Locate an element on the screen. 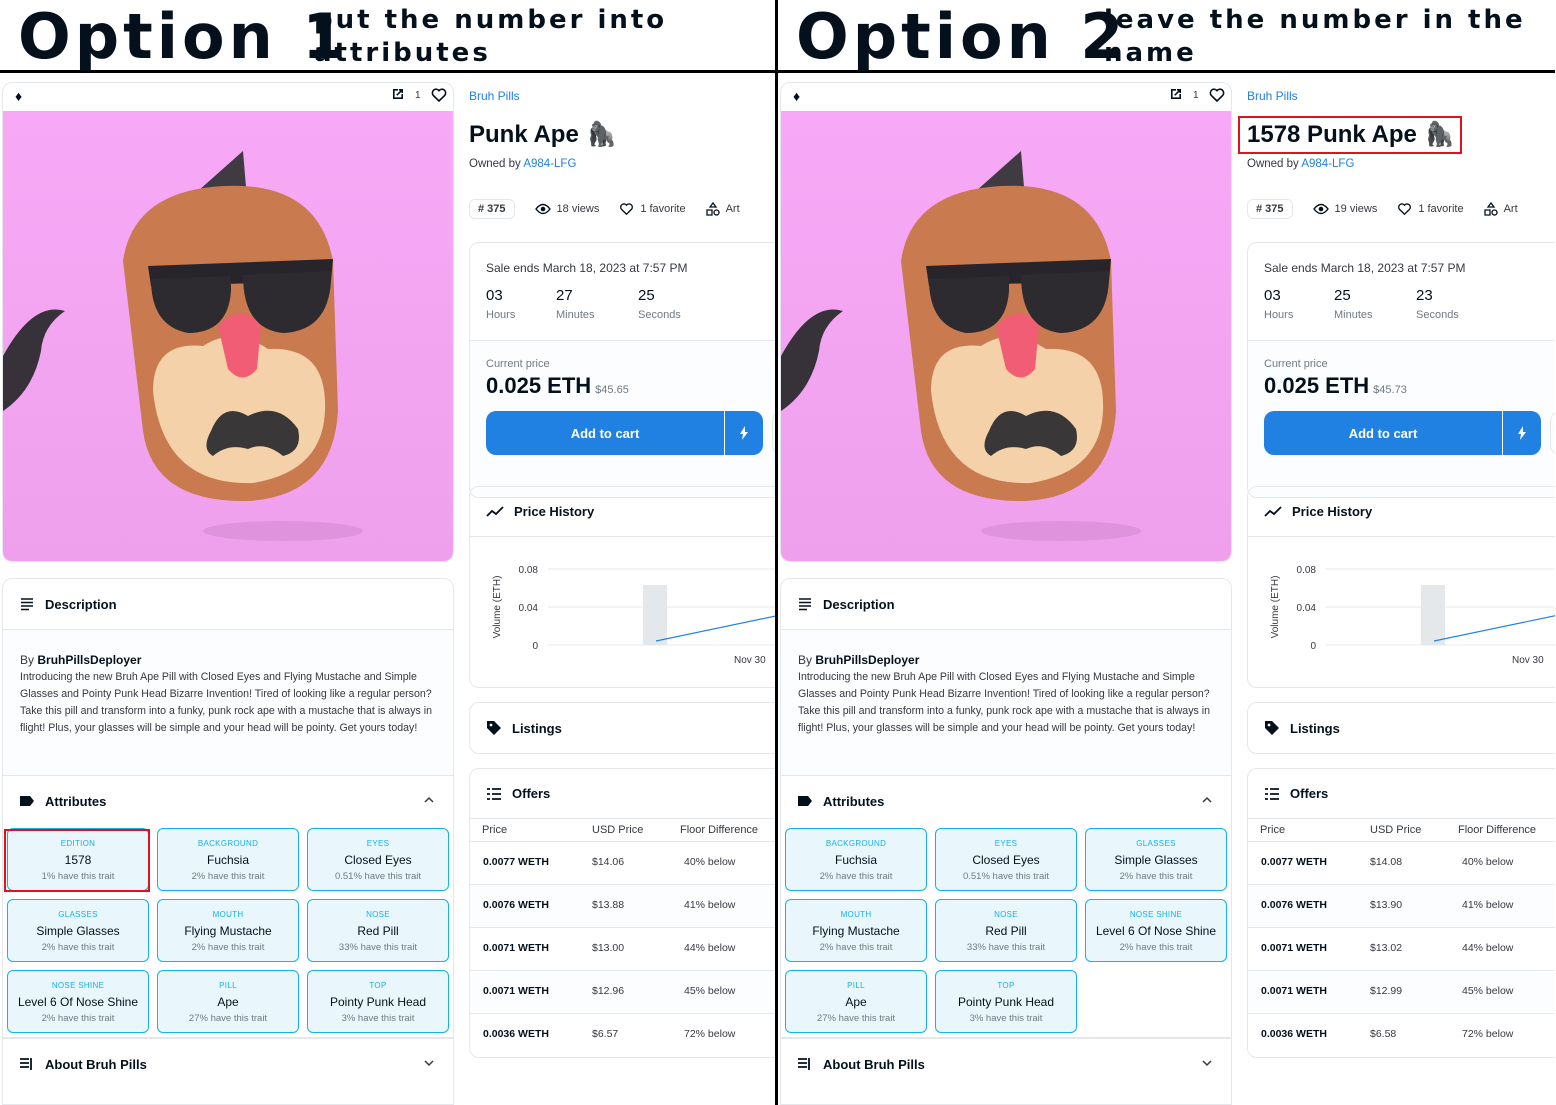 This screenshot has height=1105, width=1556. offer-usd-price: $12.96 is located at coordinates (608, 991).